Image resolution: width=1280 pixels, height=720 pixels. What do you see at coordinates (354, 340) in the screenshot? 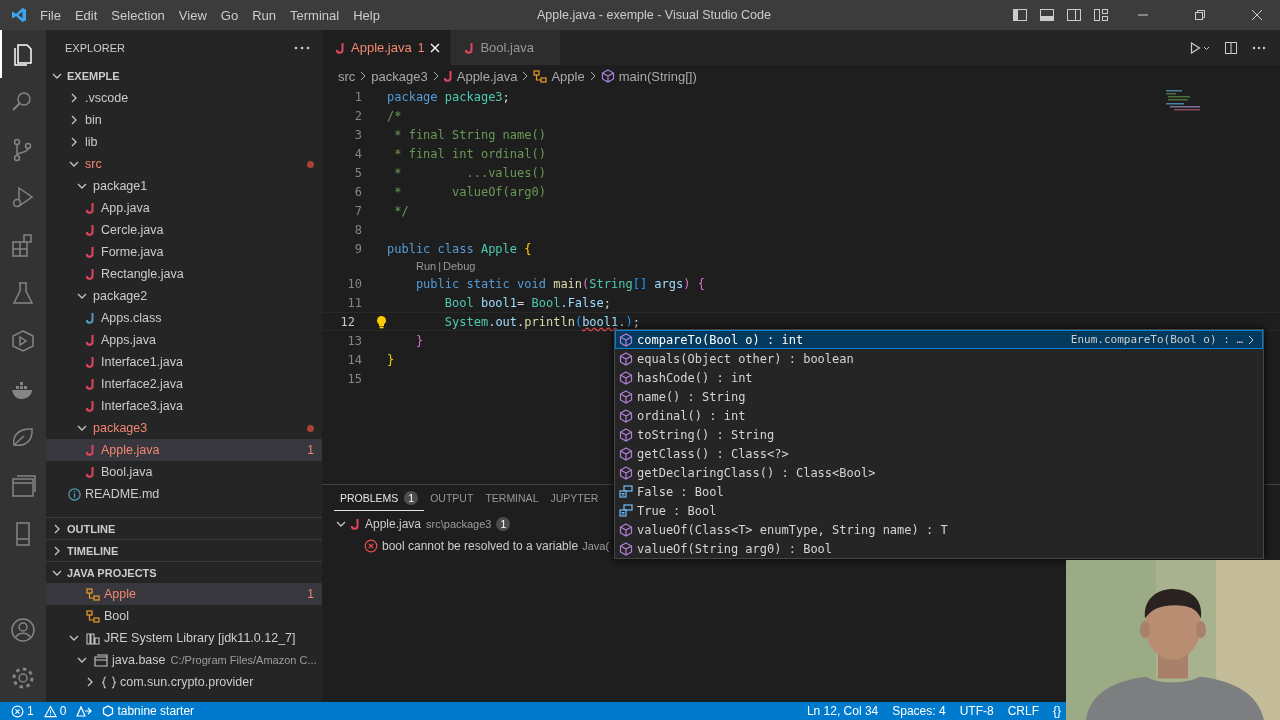
I see `line-number: 13` at bounding box center [354, 340].